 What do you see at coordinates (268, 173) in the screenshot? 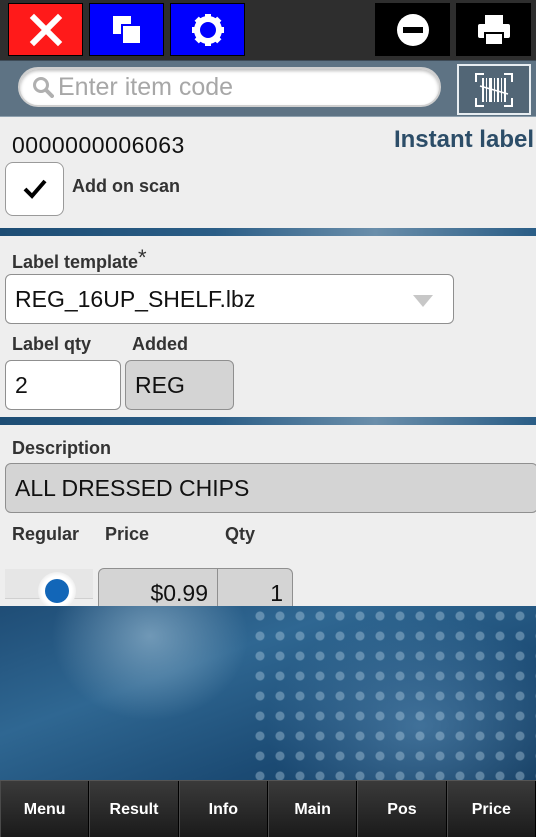
I see `item-section: 0000000006063 Instant label Add on scan` at bounding box center [268, 173].